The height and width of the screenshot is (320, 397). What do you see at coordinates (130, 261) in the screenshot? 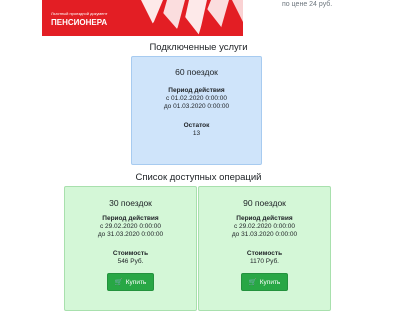
I see `cost-value: 546 Руб.` at bounding box center [130, 261].